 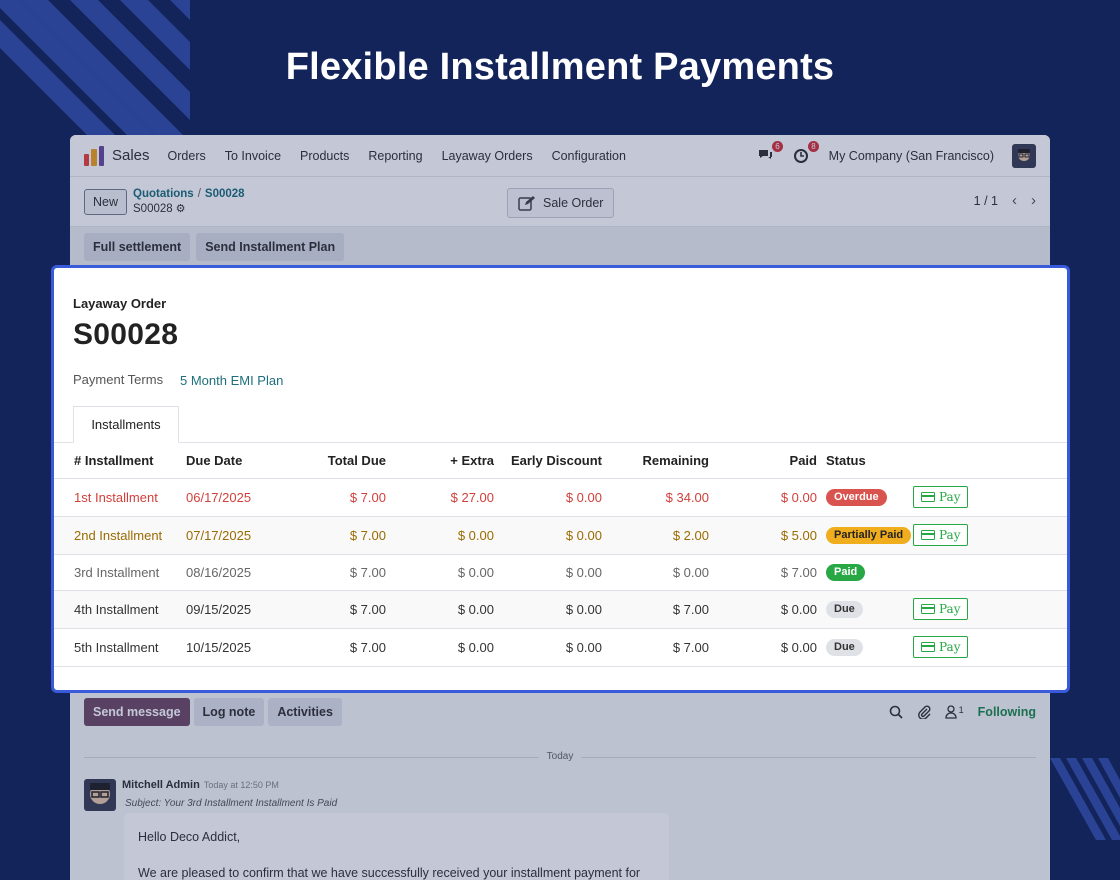 I want to click on followers-button: 1, so click(x=954, y=712).